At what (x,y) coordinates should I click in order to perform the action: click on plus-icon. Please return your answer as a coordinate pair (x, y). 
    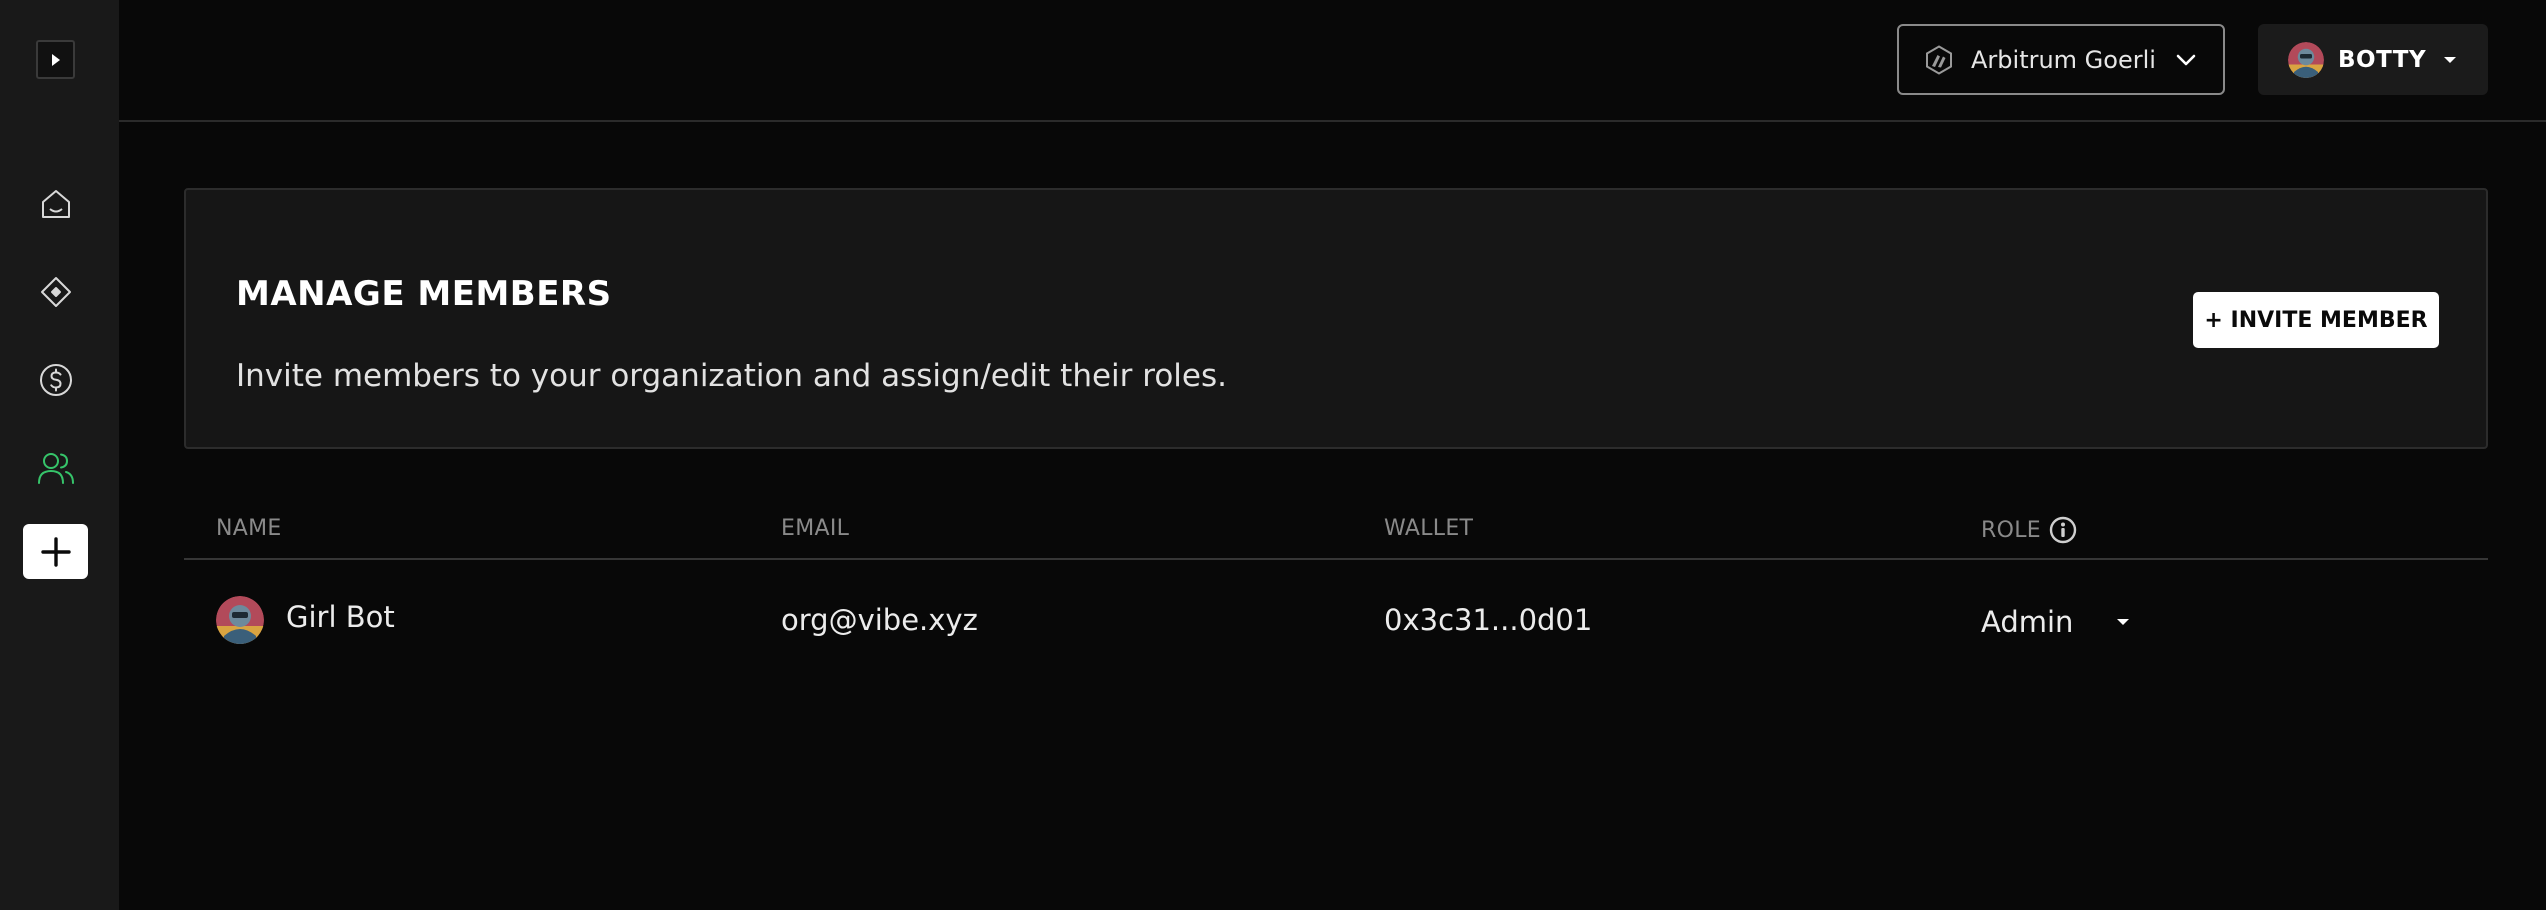
    Looking at the image, I should click on (55, 551).